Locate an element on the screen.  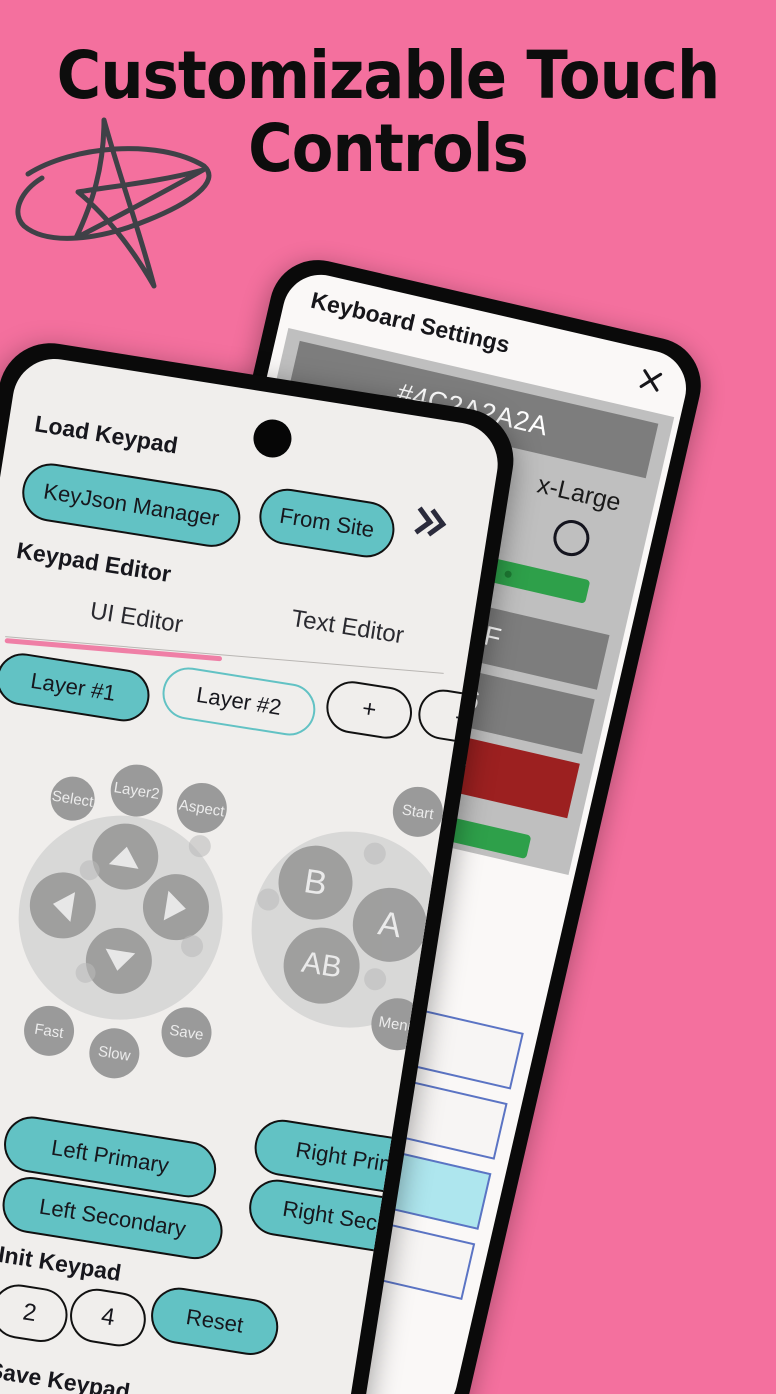
right-arrow-icon is located at coordinates (176, 907).